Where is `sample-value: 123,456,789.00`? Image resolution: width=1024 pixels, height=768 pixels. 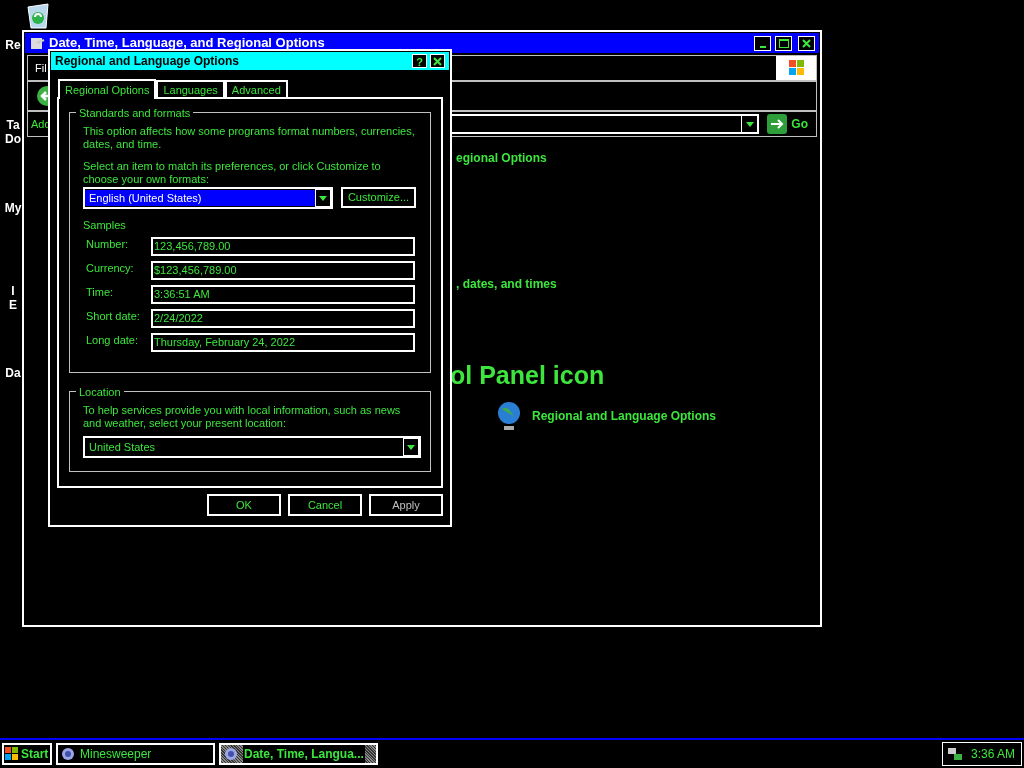
sample-value: 123,456,789.00 is located at coordinates (283, 246).